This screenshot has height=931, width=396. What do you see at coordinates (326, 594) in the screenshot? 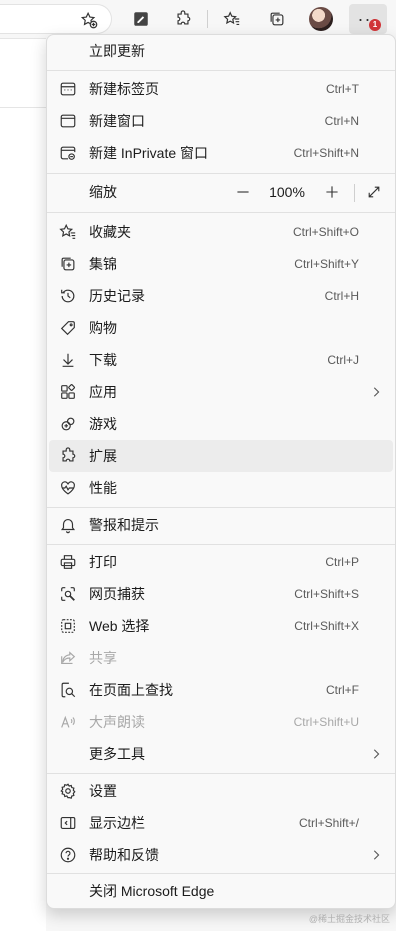
I see `shortcut-label: Ctrl+Shift+S` at bounding box center [326, 594].